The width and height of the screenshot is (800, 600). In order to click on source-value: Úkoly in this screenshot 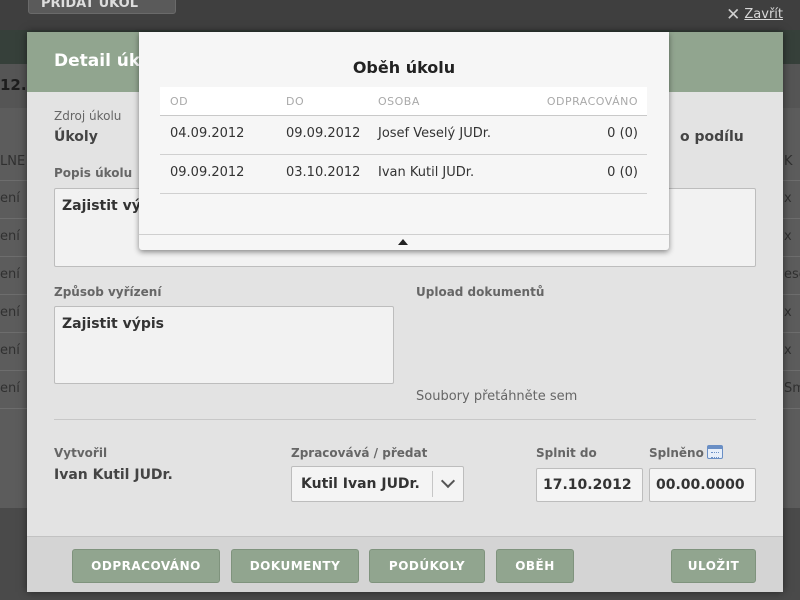, I will do `click(76, 137)`.